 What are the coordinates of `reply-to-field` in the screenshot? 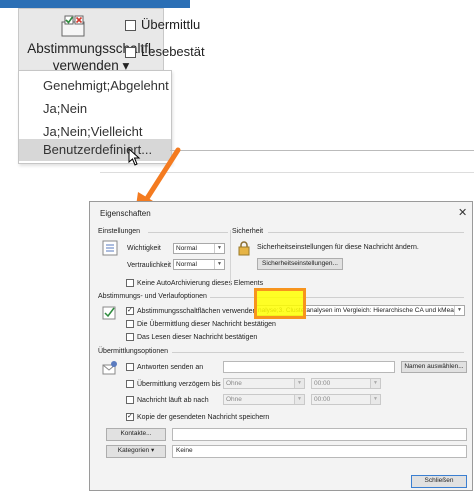 It's located at (309, 367).